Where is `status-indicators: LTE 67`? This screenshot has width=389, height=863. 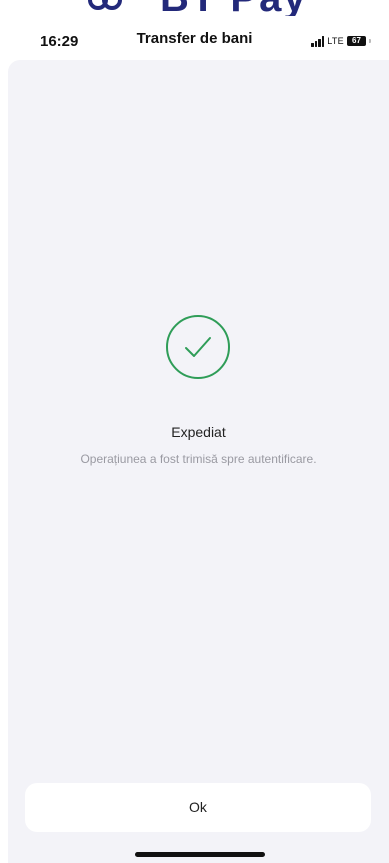 status-indicators: LTE 67 is located at coordinates (341, 41).